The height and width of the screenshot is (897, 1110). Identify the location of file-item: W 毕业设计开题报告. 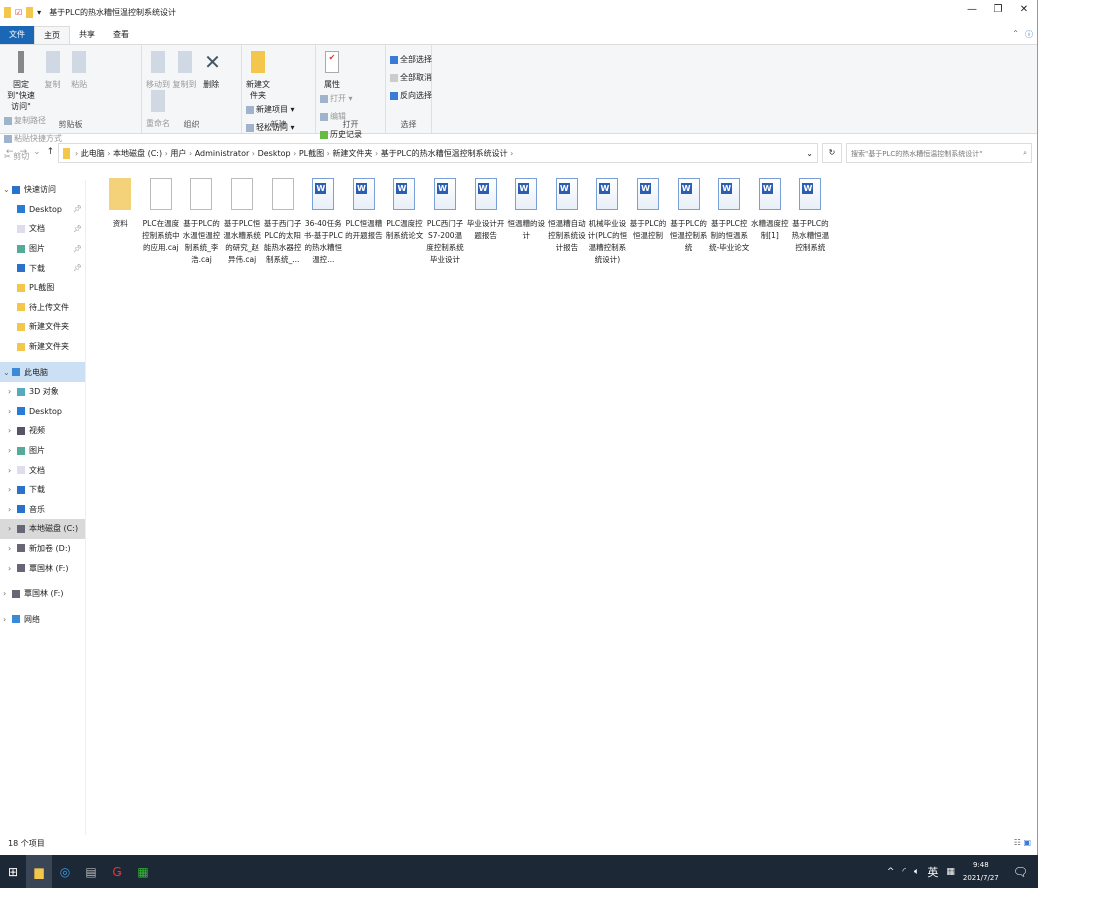
(485, 222).